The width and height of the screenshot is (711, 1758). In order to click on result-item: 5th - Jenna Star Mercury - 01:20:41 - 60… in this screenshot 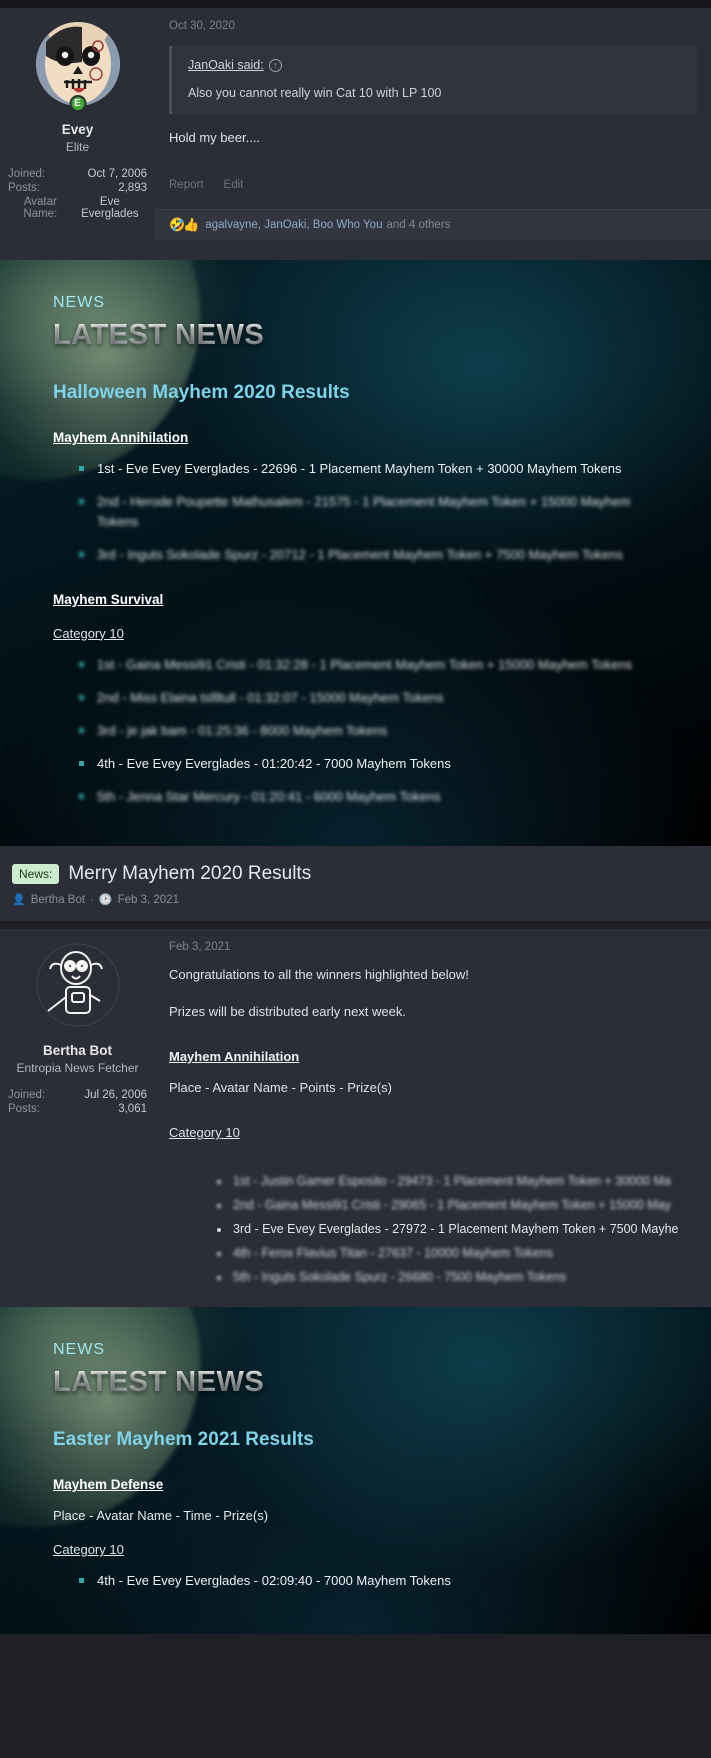, I will do `click(375, 797)`.